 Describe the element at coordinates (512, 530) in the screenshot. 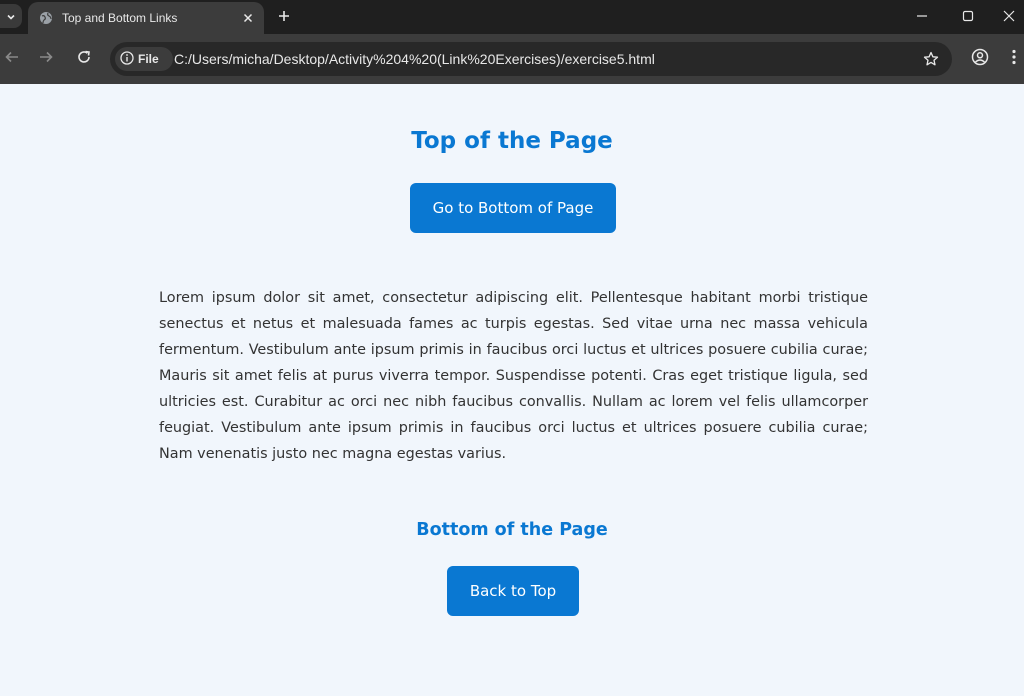

I see `bottom-heading: Bottom of the Page` at that location.